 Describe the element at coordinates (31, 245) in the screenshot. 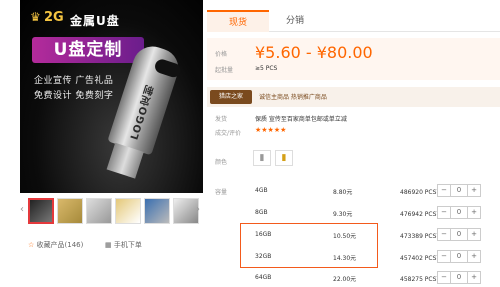

I see `star-icon: ☆` at that location.